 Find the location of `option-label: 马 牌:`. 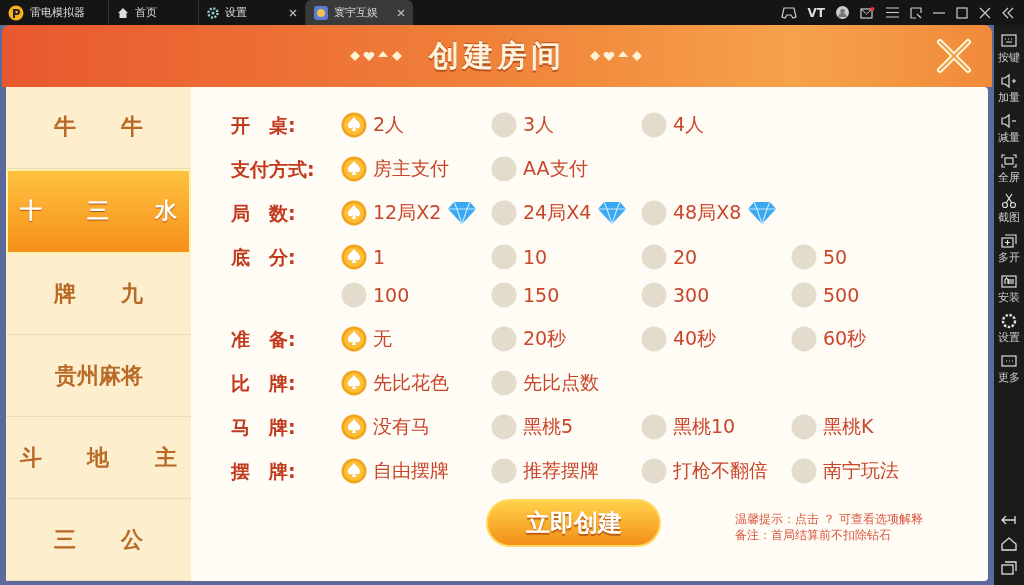

option-label: 马 牌: is located at coordinates (264, 427).